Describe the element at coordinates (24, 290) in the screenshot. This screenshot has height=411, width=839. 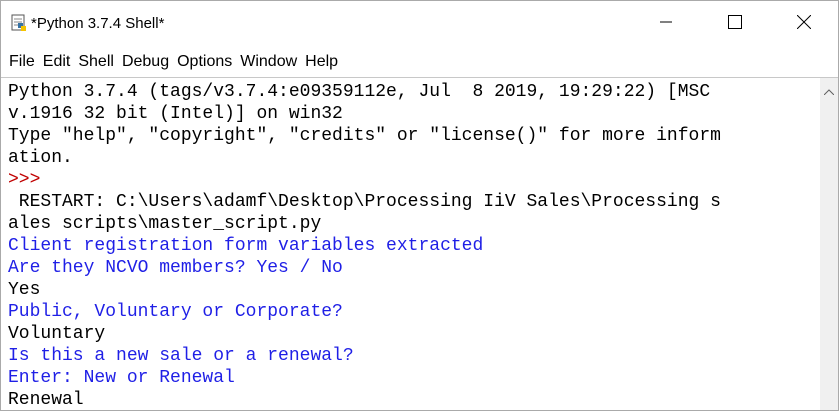
I see `shell-input-line: Yes` at that location.